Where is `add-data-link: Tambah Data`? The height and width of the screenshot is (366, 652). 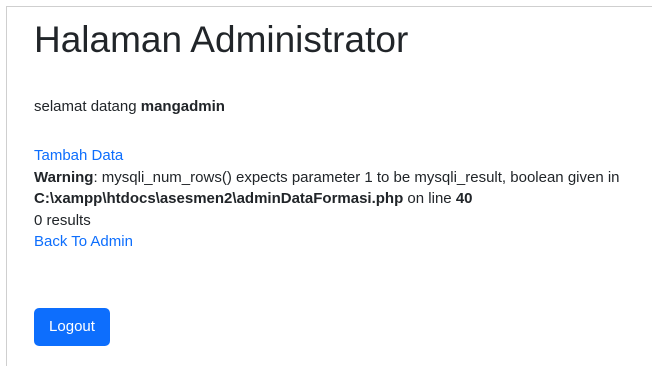
add-data-link: Tambah Data is located at coordinates (78, 155).